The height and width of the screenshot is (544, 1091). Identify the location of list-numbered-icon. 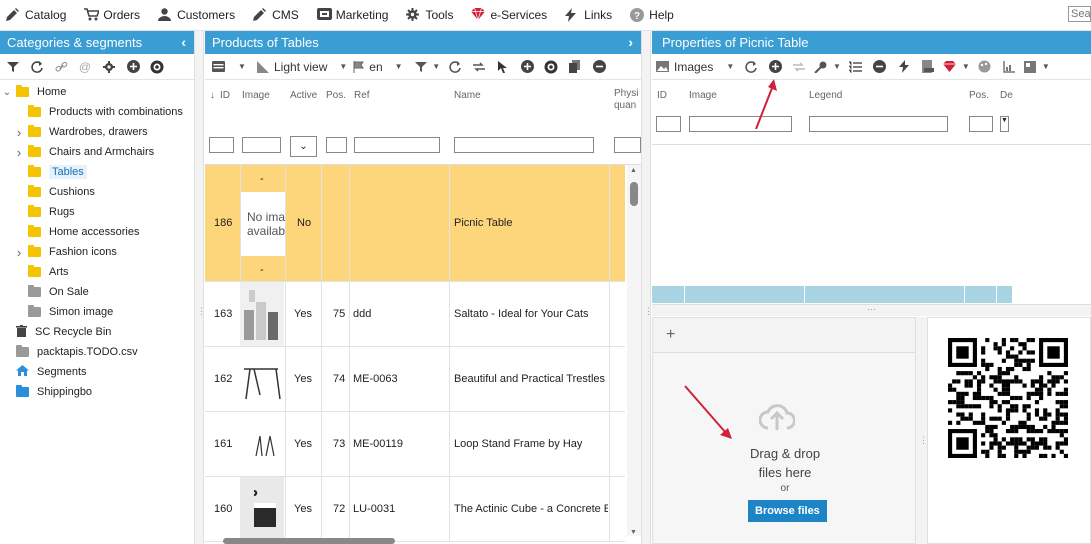
(856, 67).